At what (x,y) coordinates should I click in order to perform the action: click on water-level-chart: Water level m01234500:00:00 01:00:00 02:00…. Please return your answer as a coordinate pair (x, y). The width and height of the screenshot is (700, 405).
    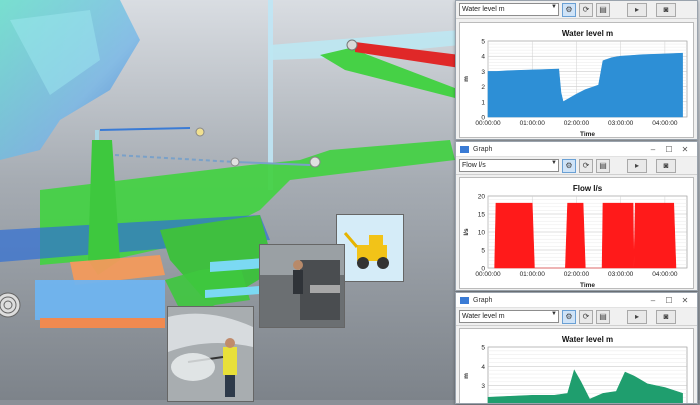
    Looking at the image, I should click on (575, 83).